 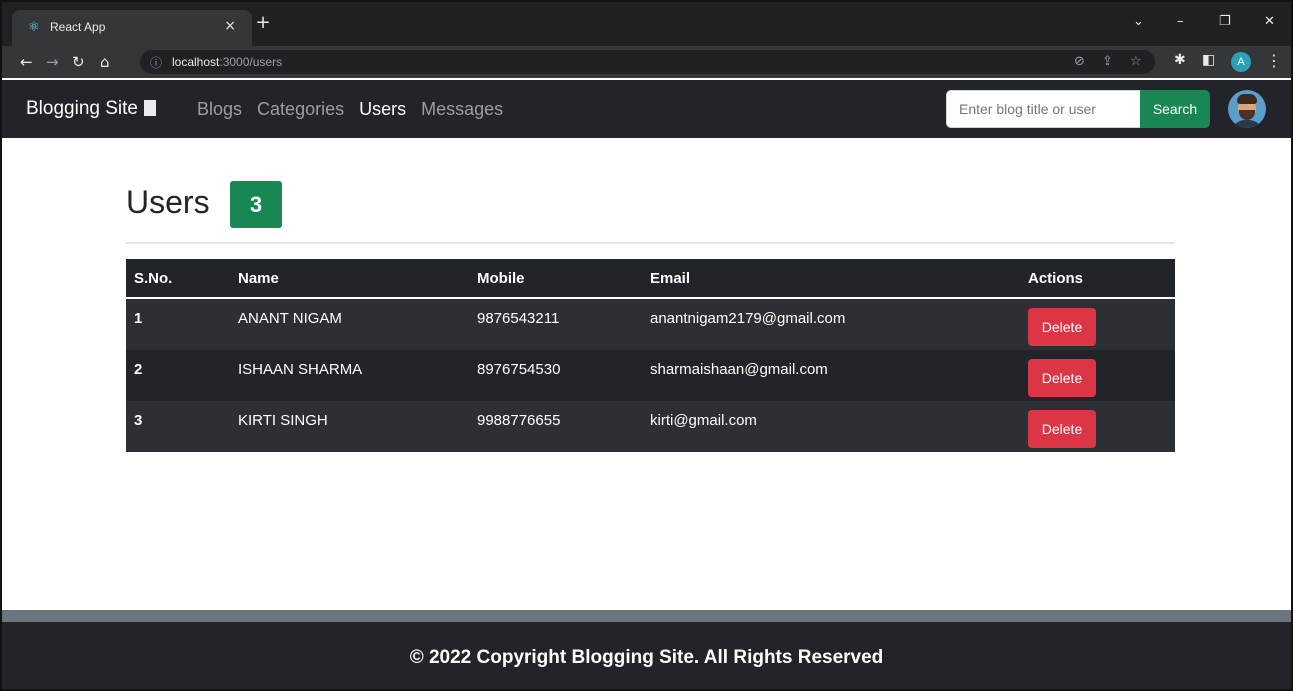 I want to click on cell-sno: 2, so click(x=178, y=375).